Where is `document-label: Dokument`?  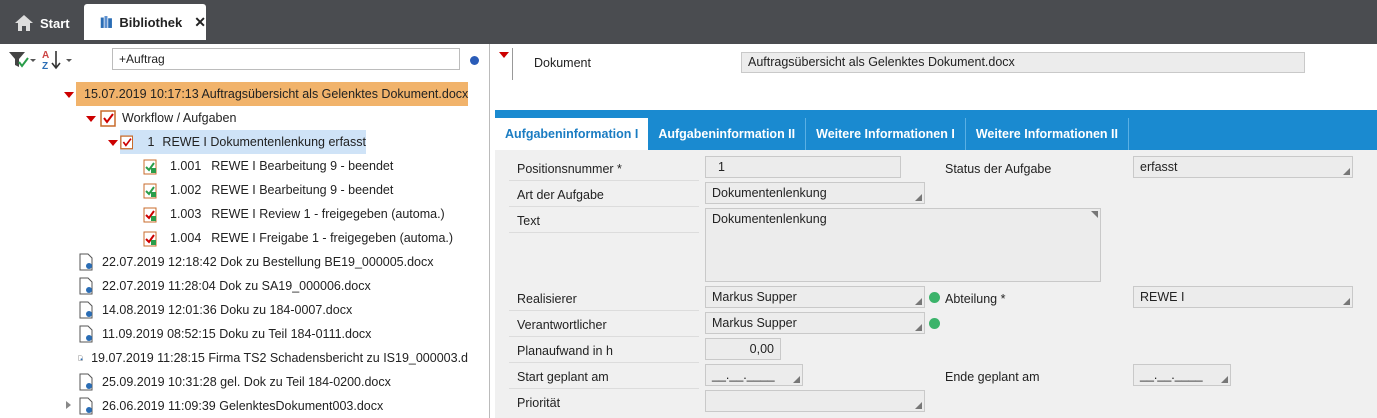
document-label: Dokument is located at coordinates (562, 63).